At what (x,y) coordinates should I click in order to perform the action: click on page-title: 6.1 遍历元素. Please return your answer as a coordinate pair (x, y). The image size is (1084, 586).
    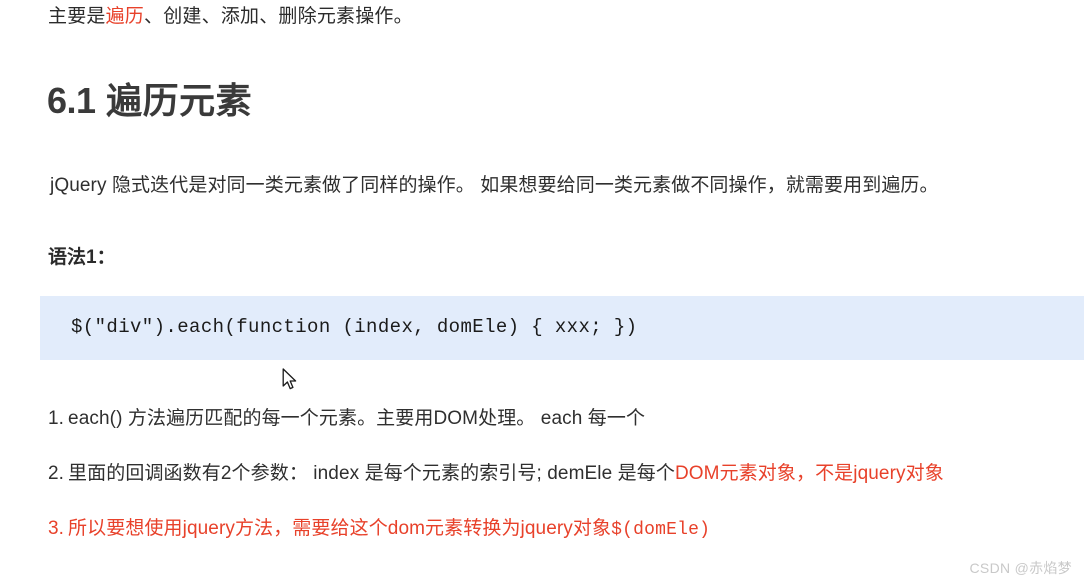
    Looking at the image, I should click on (149, 101).